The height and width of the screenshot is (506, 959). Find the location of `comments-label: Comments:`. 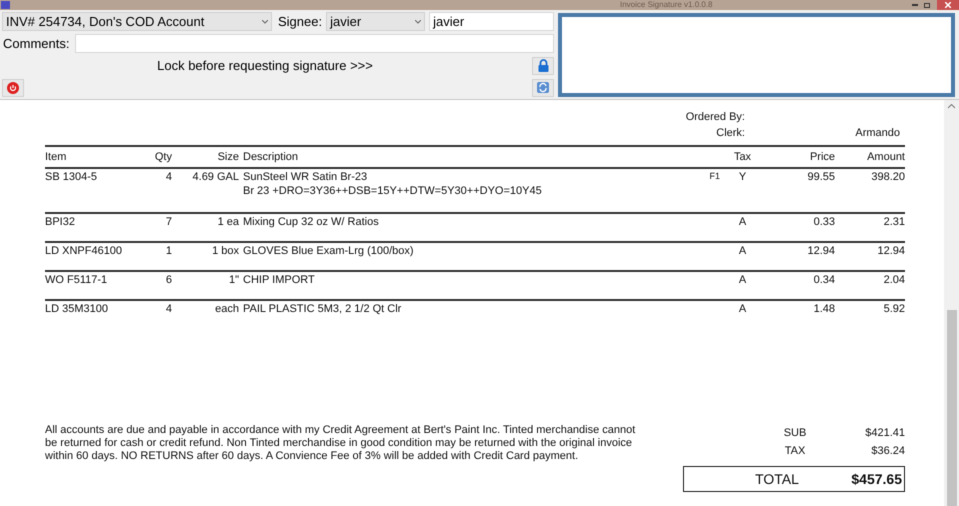

comments-label: Comments: is located at coordinates (36, 43).